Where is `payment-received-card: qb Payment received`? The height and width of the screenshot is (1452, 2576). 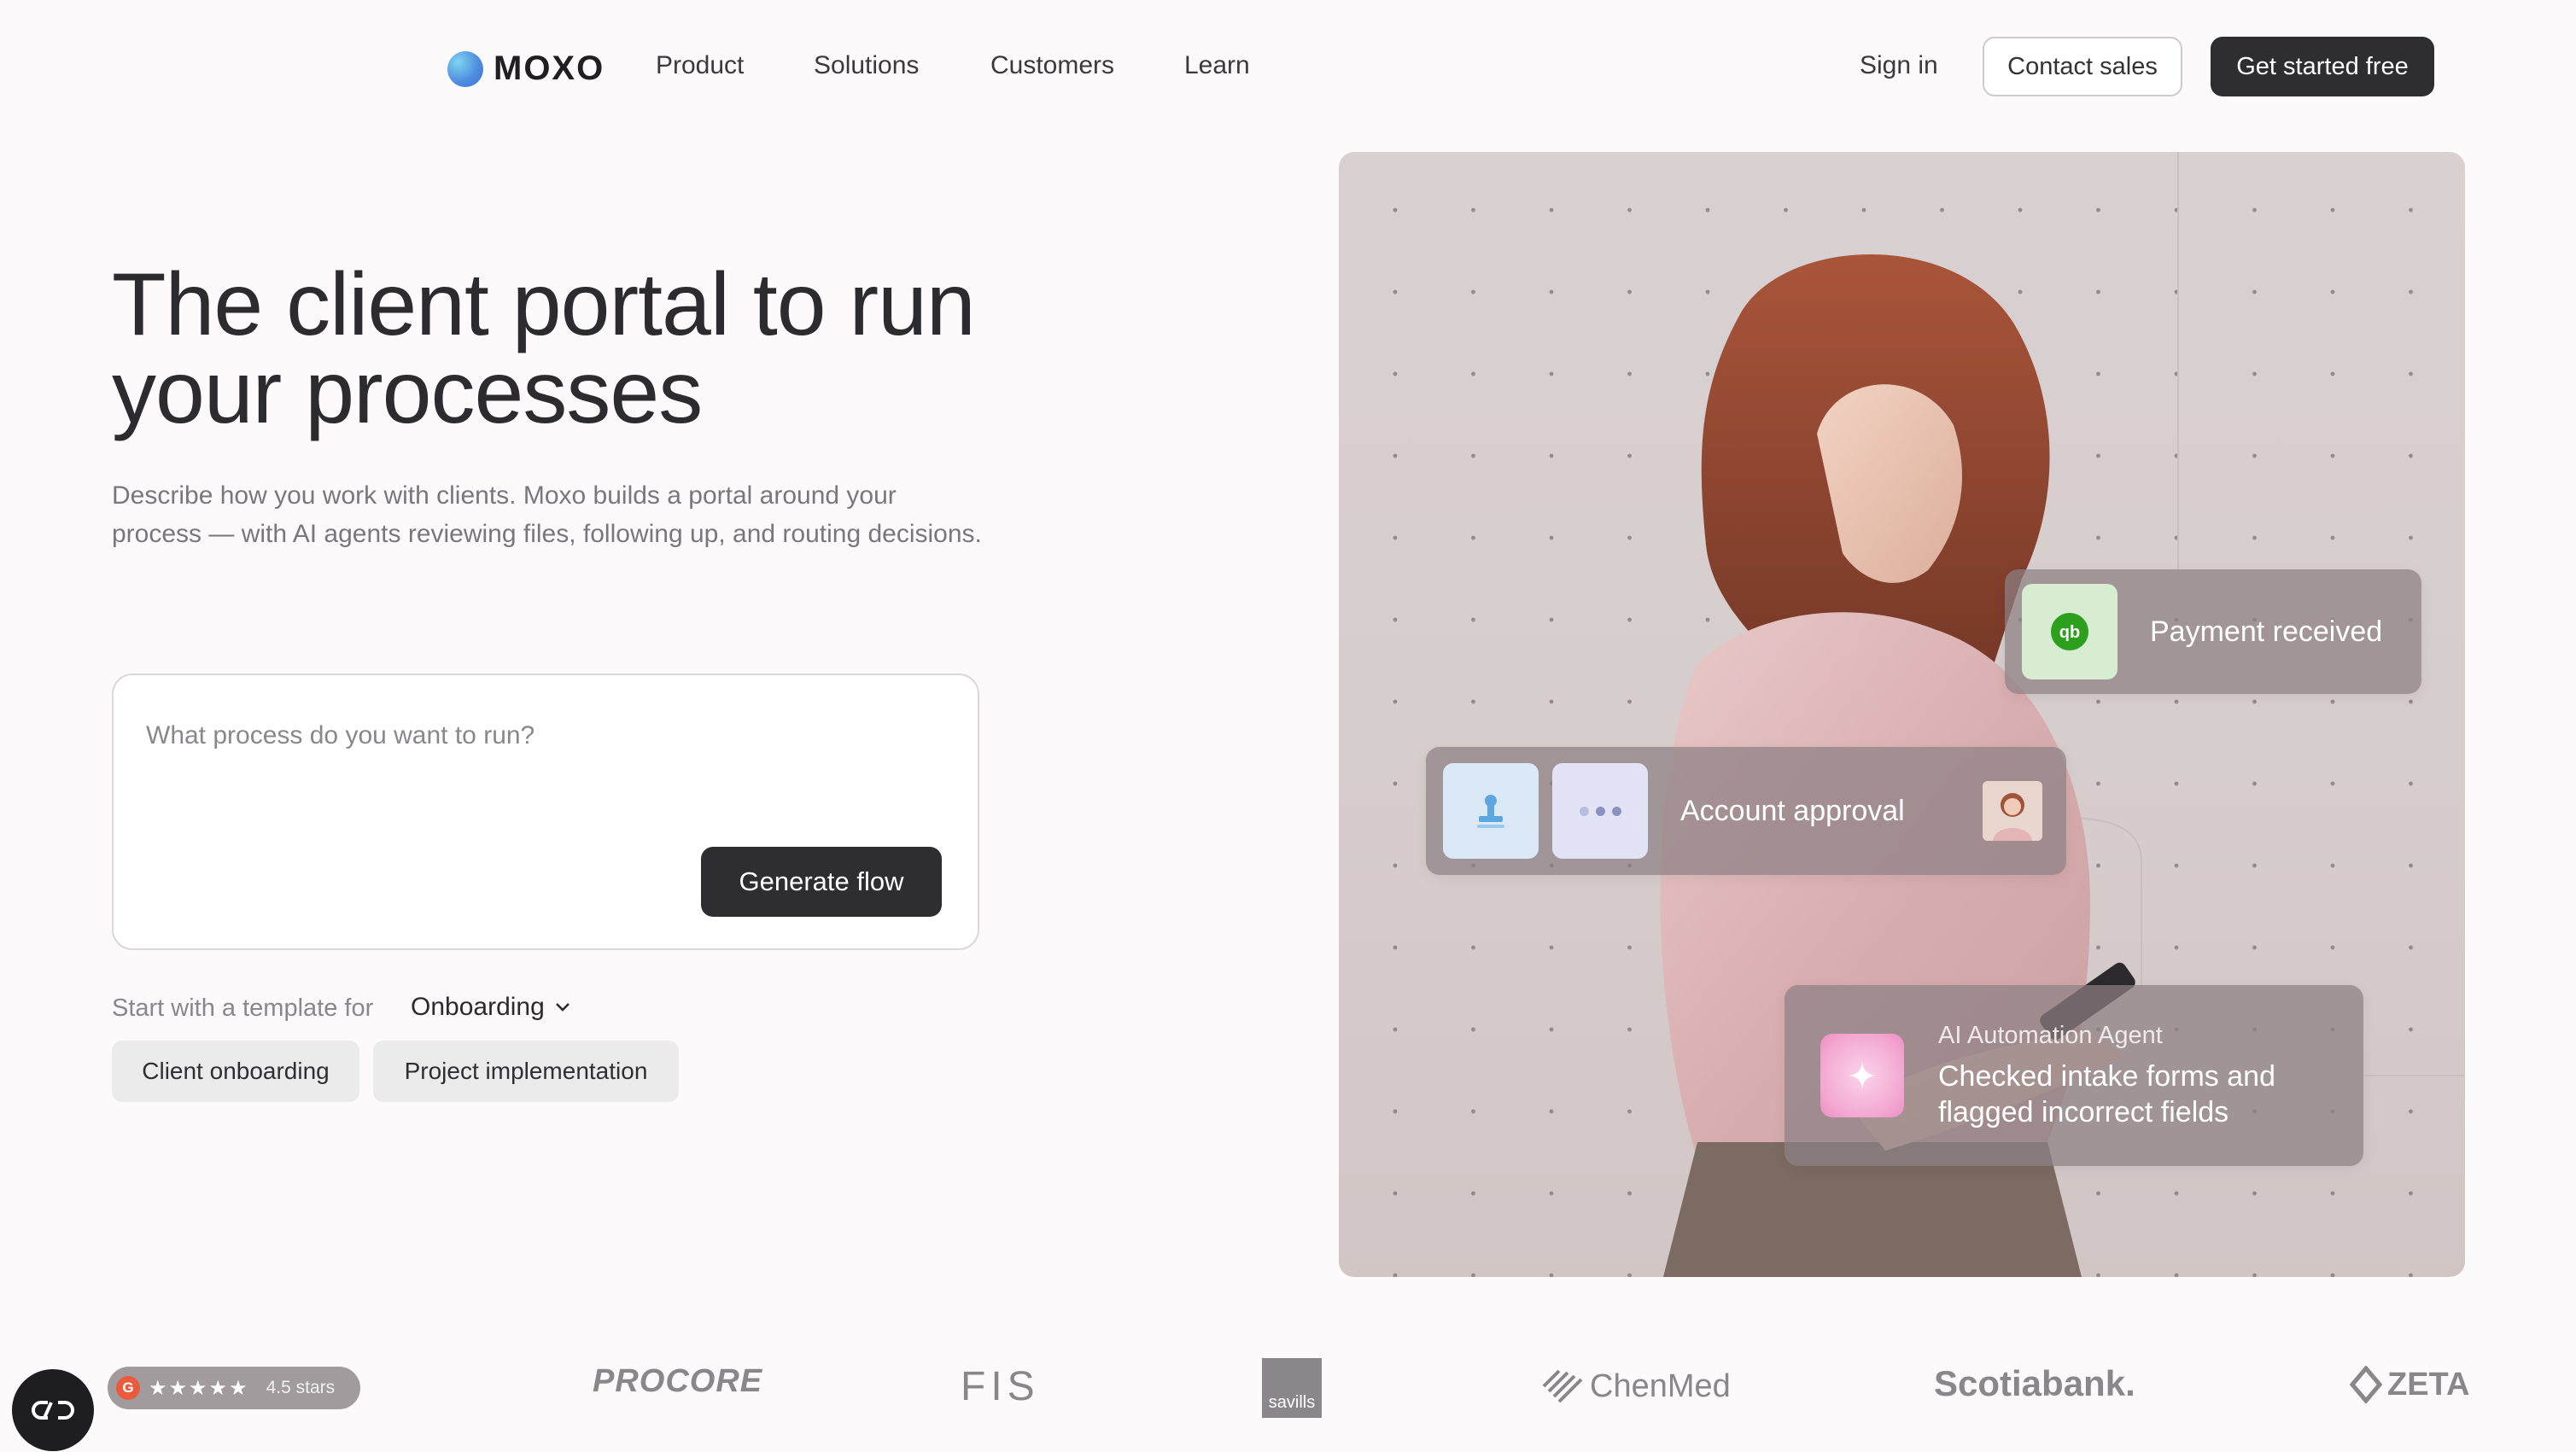
payment-received-card: qb Payment received is located at coordinates (2213, 631).